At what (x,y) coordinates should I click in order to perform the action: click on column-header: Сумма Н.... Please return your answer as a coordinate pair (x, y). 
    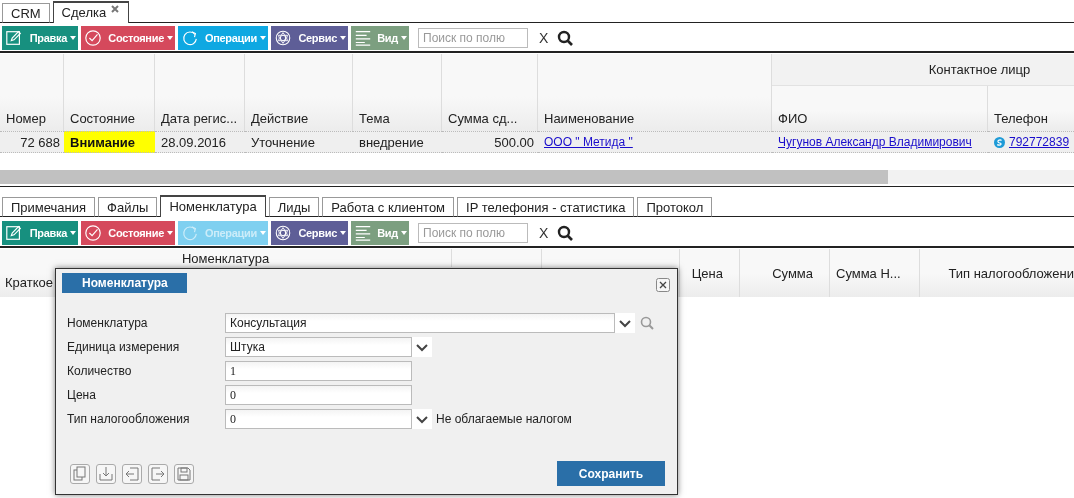
    Looking at the image, I should click on (875, 273).